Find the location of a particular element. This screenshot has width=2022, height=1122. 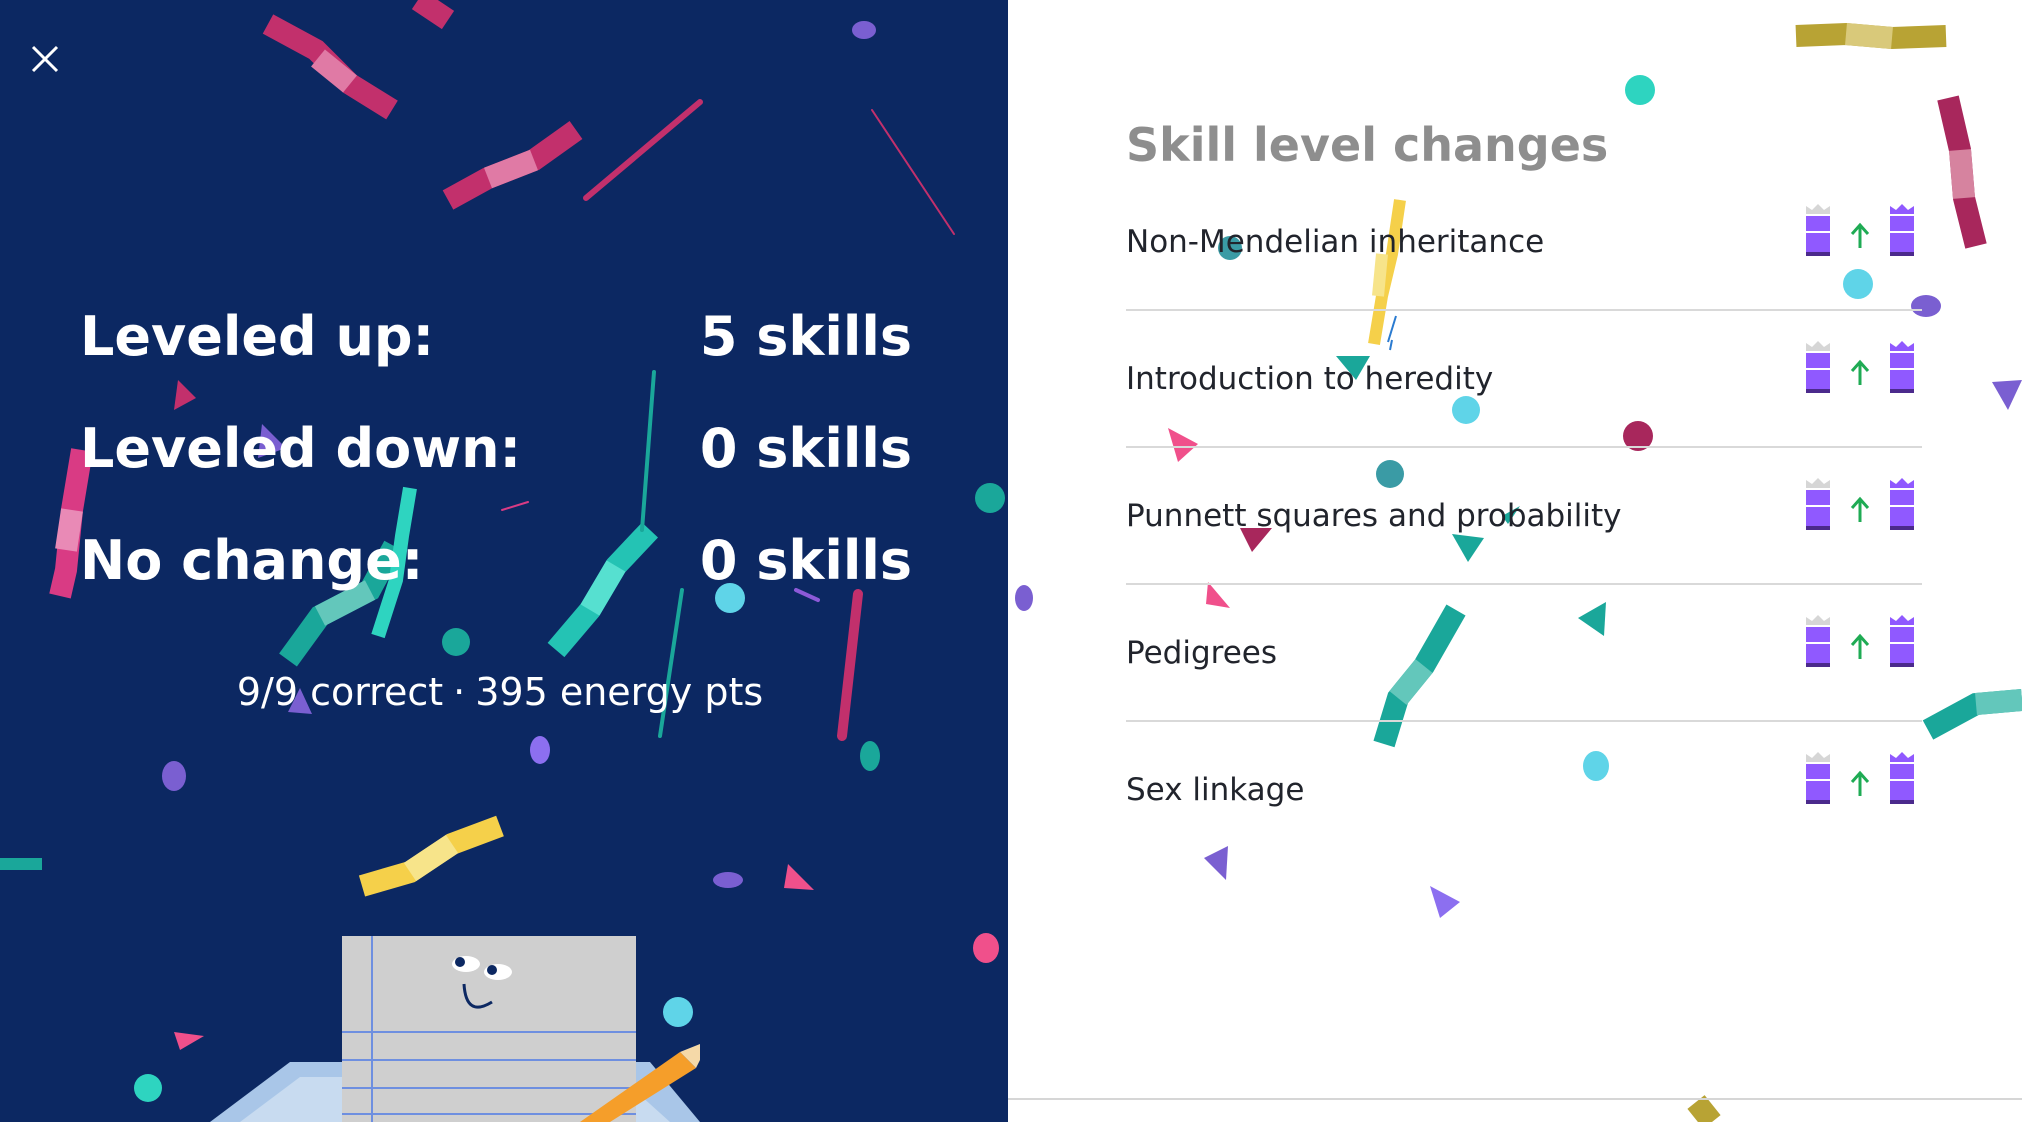

stat-label: Leveled up: is located at coordinates (257, 336).